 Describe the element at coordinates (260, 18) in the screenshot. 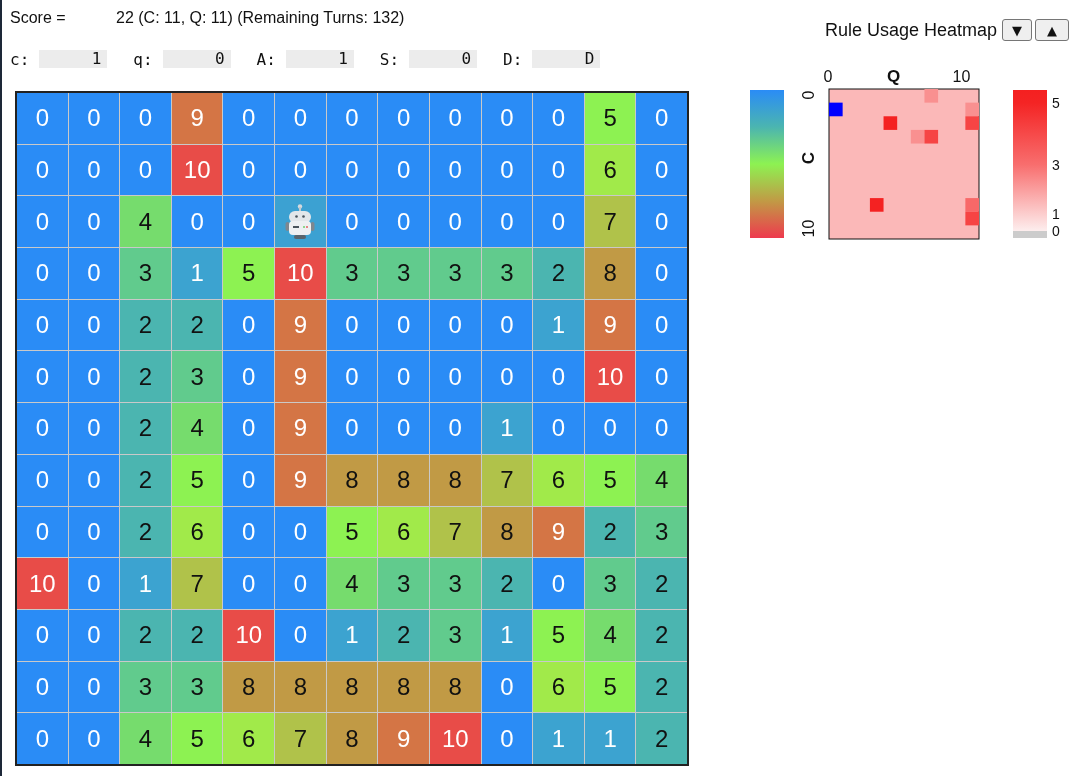

I see `score-value: 22 (C: 11, Q: 11) (Remaining Turns: 132)` at that location.